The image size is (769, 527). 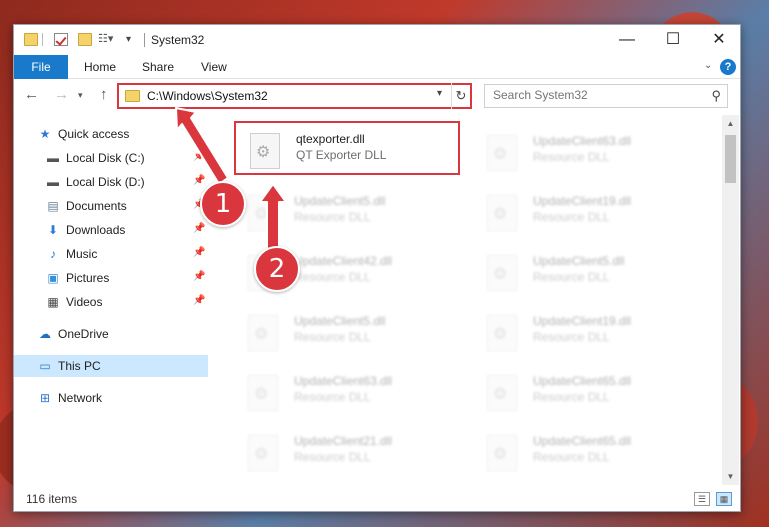 I want to click on maximize-button: ☐, so click(x=673, y=40).